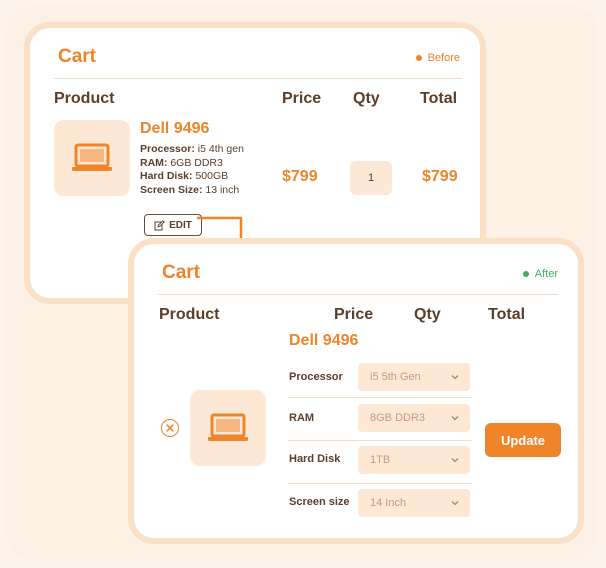 The width and height of the screenshot is (606, 568). What do you see at coordinates (546, 274) in the screenshot?
I see `state-label: After` at bounding box center [546, 274].